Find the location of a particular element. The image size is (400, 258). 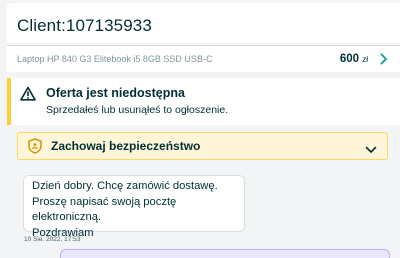

message-line: Dzień dobry. Chcę zamówić dostawę. is located at coordinates (125, 186).